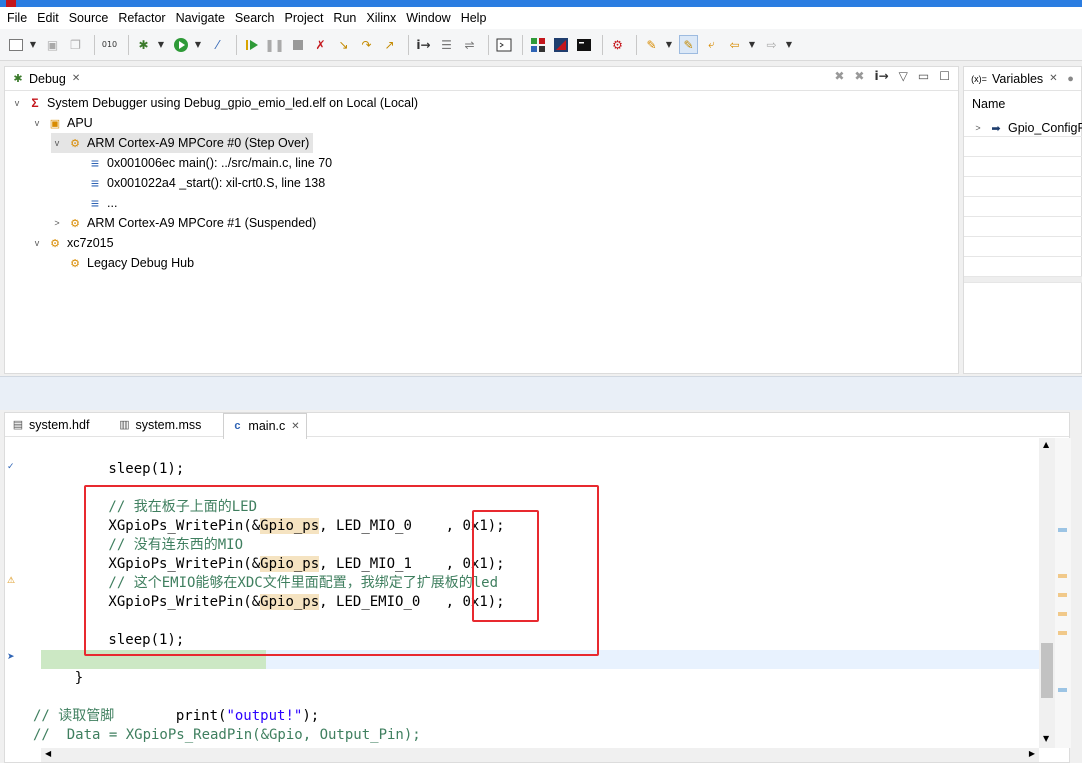  What do you see at coordinates (183, 223) in the screenshot?
I see `tree-item-core1: > ⚙ ARM Cortex-A9 MPCore #1 (Suspended)` at bounding box center [183, 223].